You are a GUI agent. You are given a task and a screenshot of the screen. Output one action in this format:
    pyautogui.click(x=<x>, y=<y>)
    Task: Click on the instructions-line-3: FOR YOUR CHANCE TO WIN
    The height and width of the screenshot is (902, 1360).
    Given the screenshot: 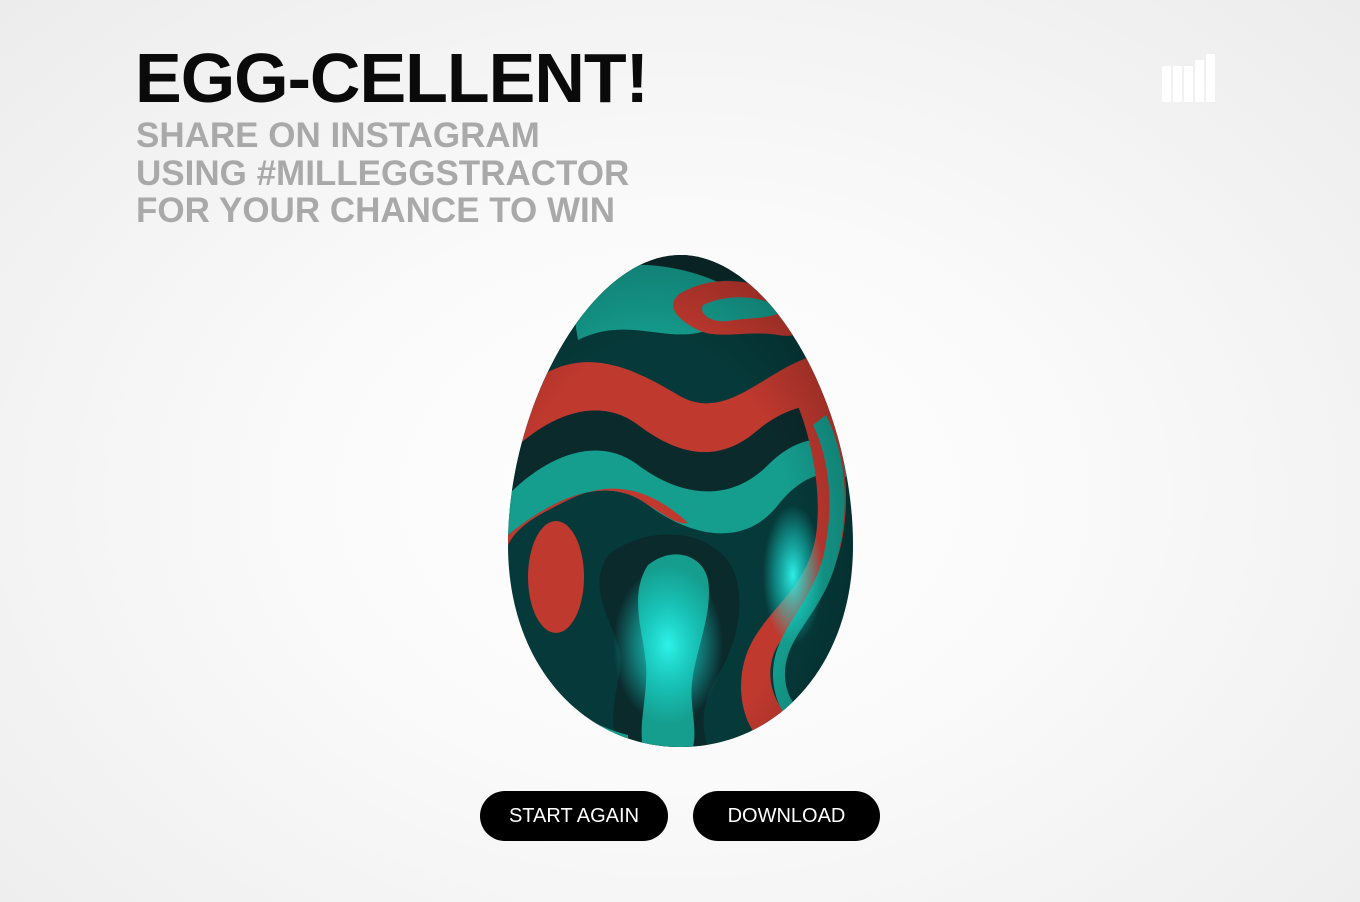 What is the action you would take?
    pyautogui.click(x=375, y=210)
    